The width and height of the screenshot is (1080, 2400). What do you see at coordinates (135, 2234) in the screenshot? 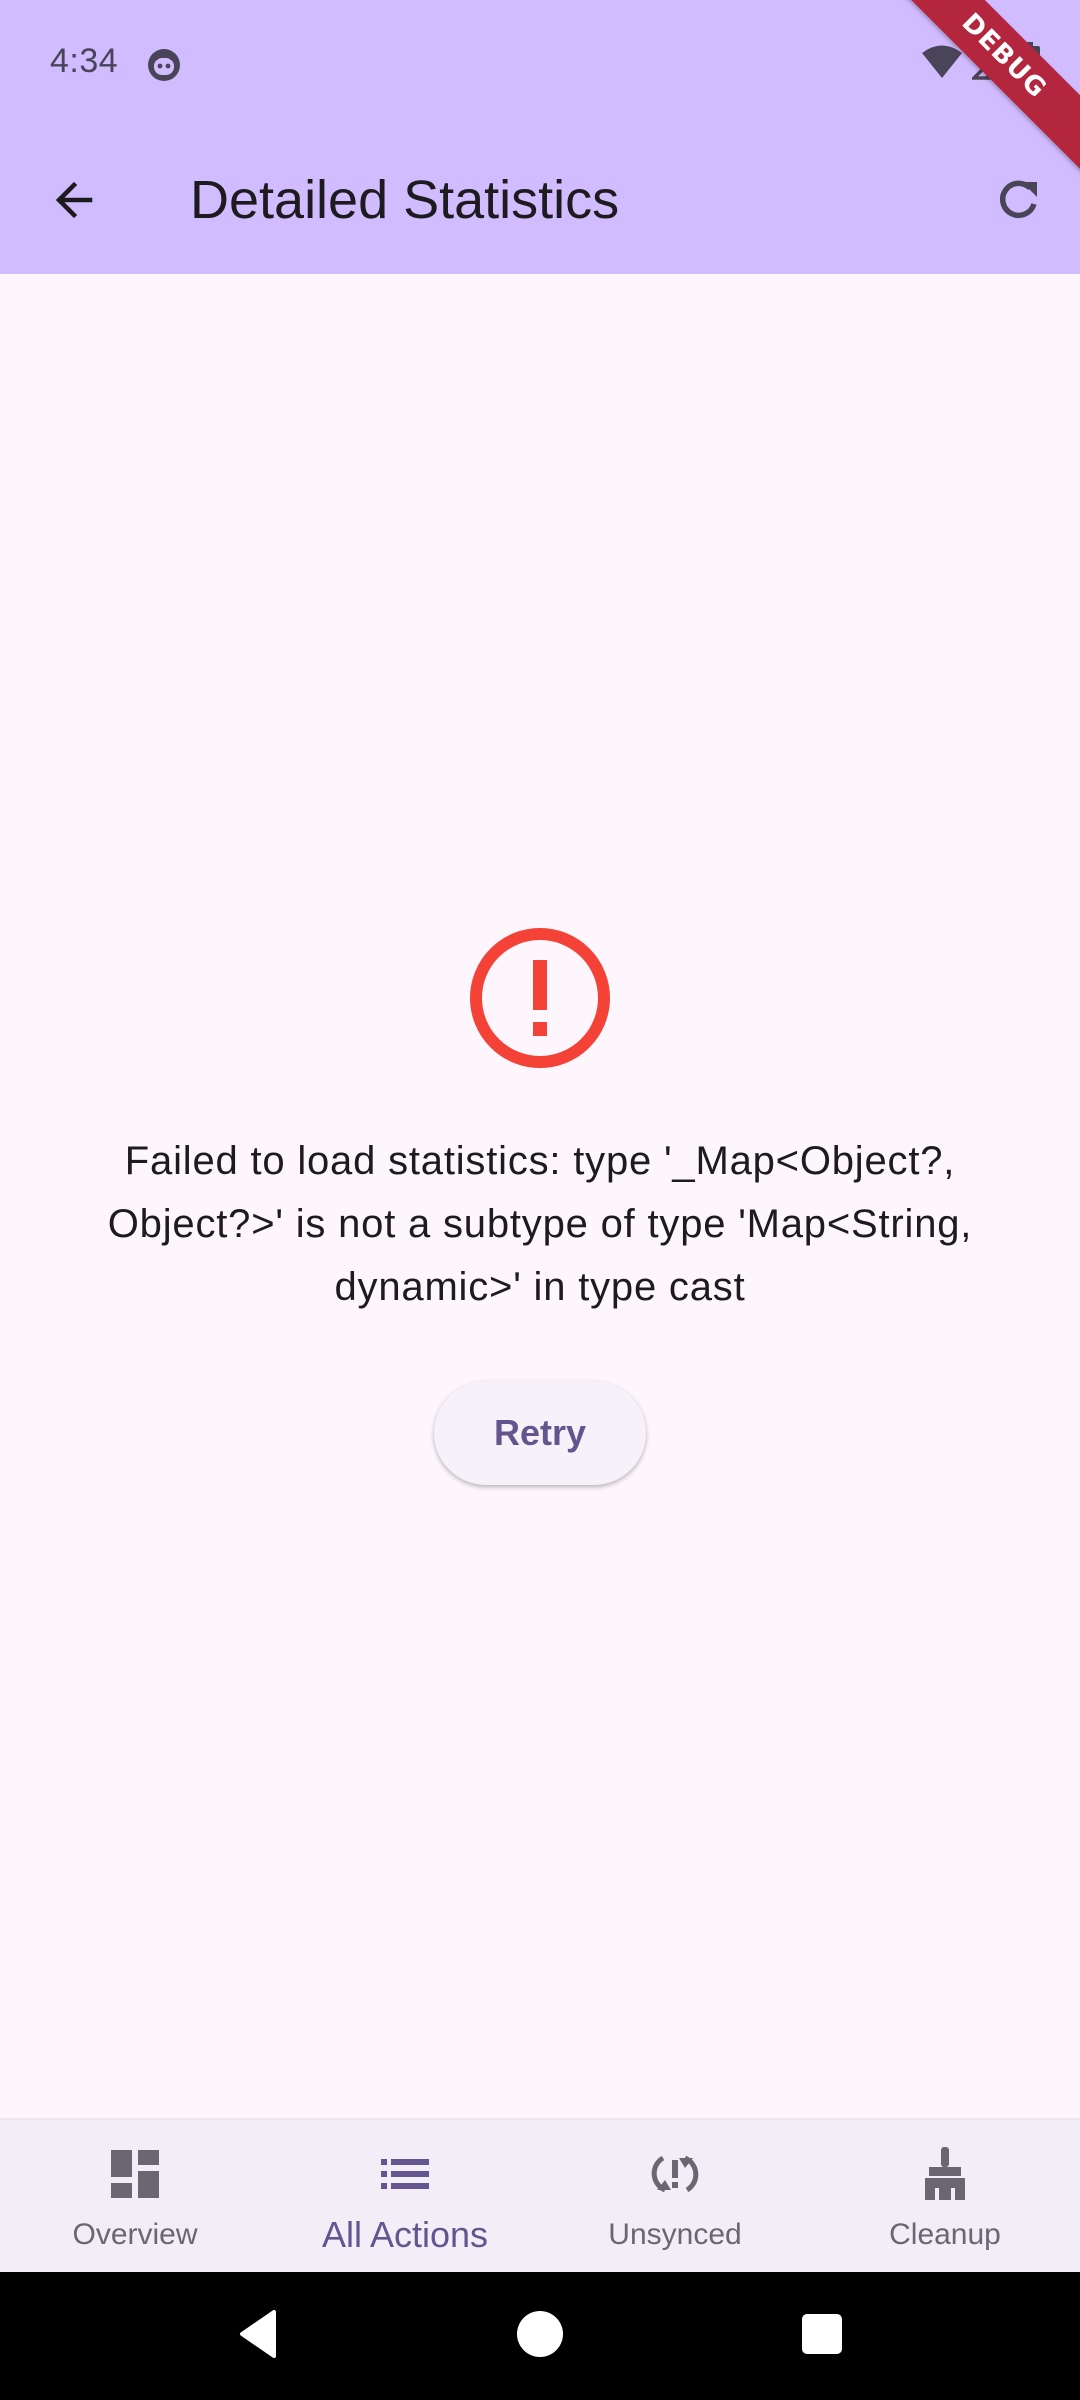
I see `nav-label-overview: Overview` at bounding box center [135, 2234].